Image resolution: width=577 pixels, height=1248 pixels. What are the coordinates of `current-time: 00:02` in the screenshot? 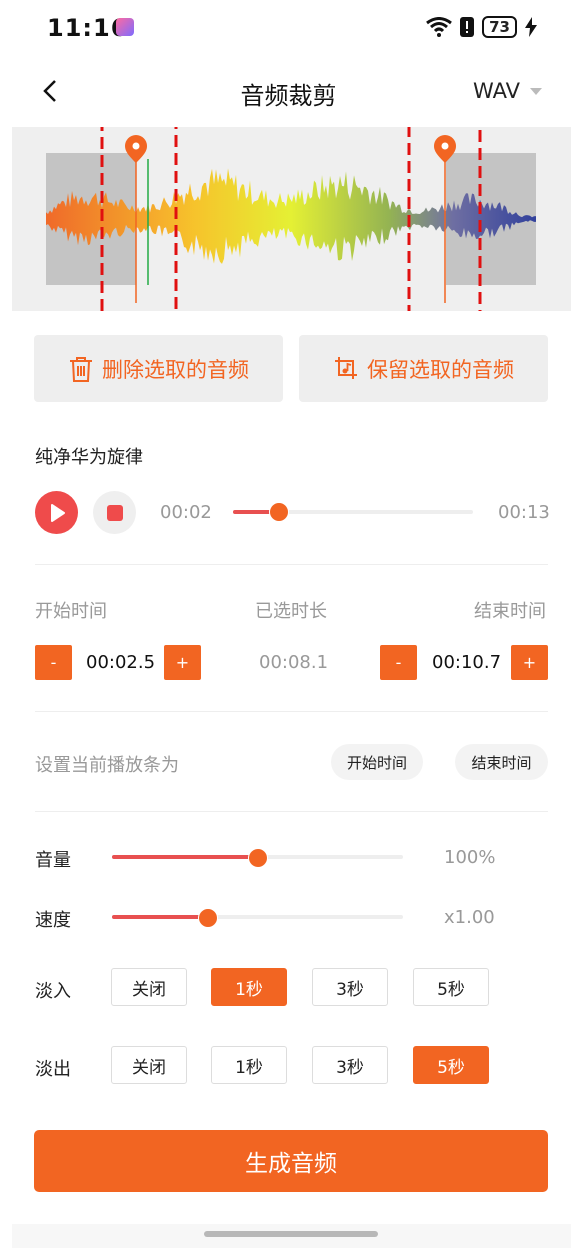 It's located at (186, 512).